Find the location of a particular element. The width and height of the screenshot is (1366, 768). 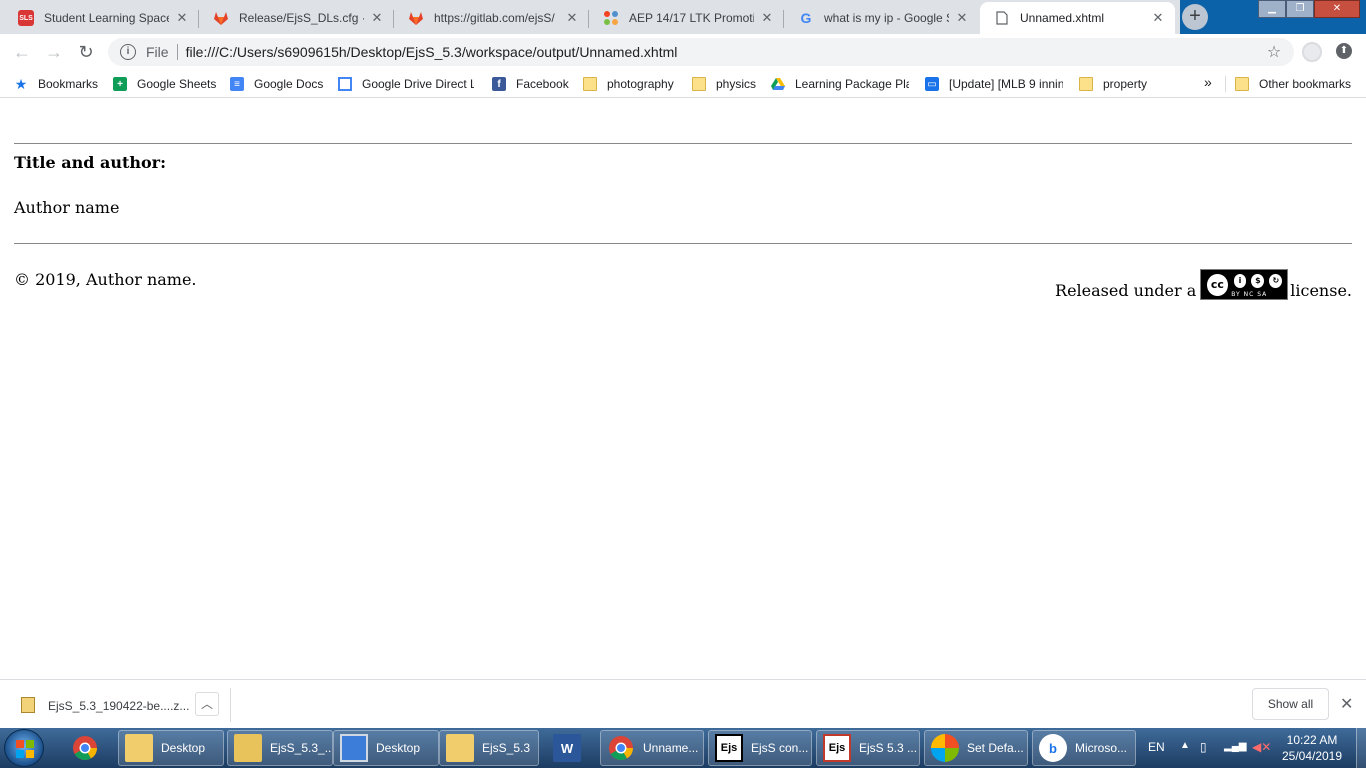

show-desktop-button is located at coordinates (1361, 748).